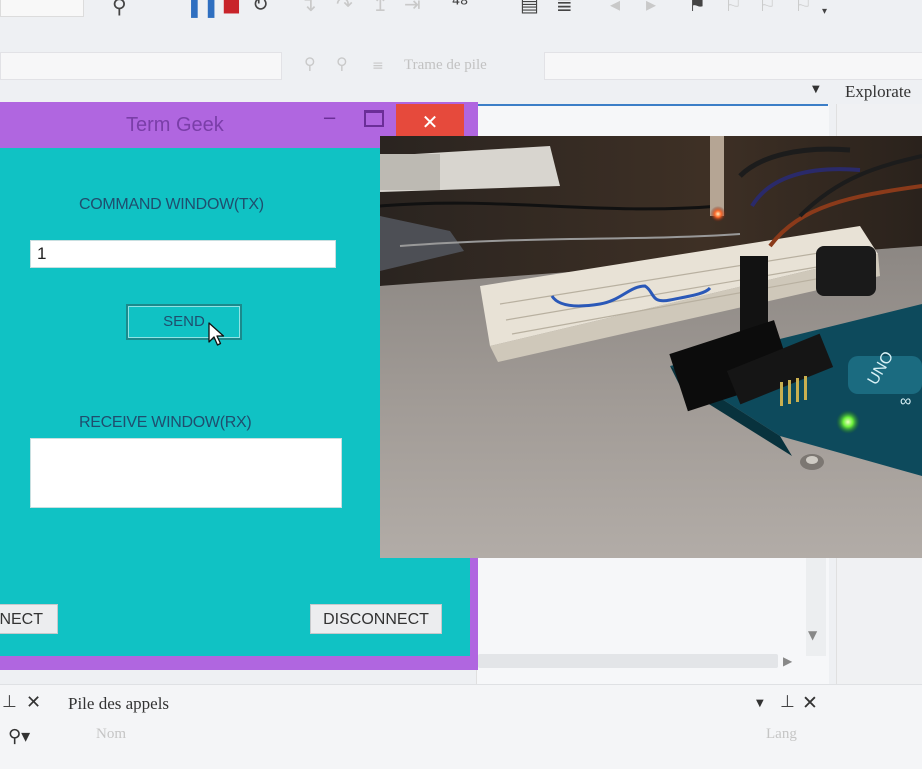 The height and width of the screenshot is (769, 922). What do you see at coordinates (781, 734) in the screenshot?
I see `column-header-language: Lang` at bounding box center [781, 734].